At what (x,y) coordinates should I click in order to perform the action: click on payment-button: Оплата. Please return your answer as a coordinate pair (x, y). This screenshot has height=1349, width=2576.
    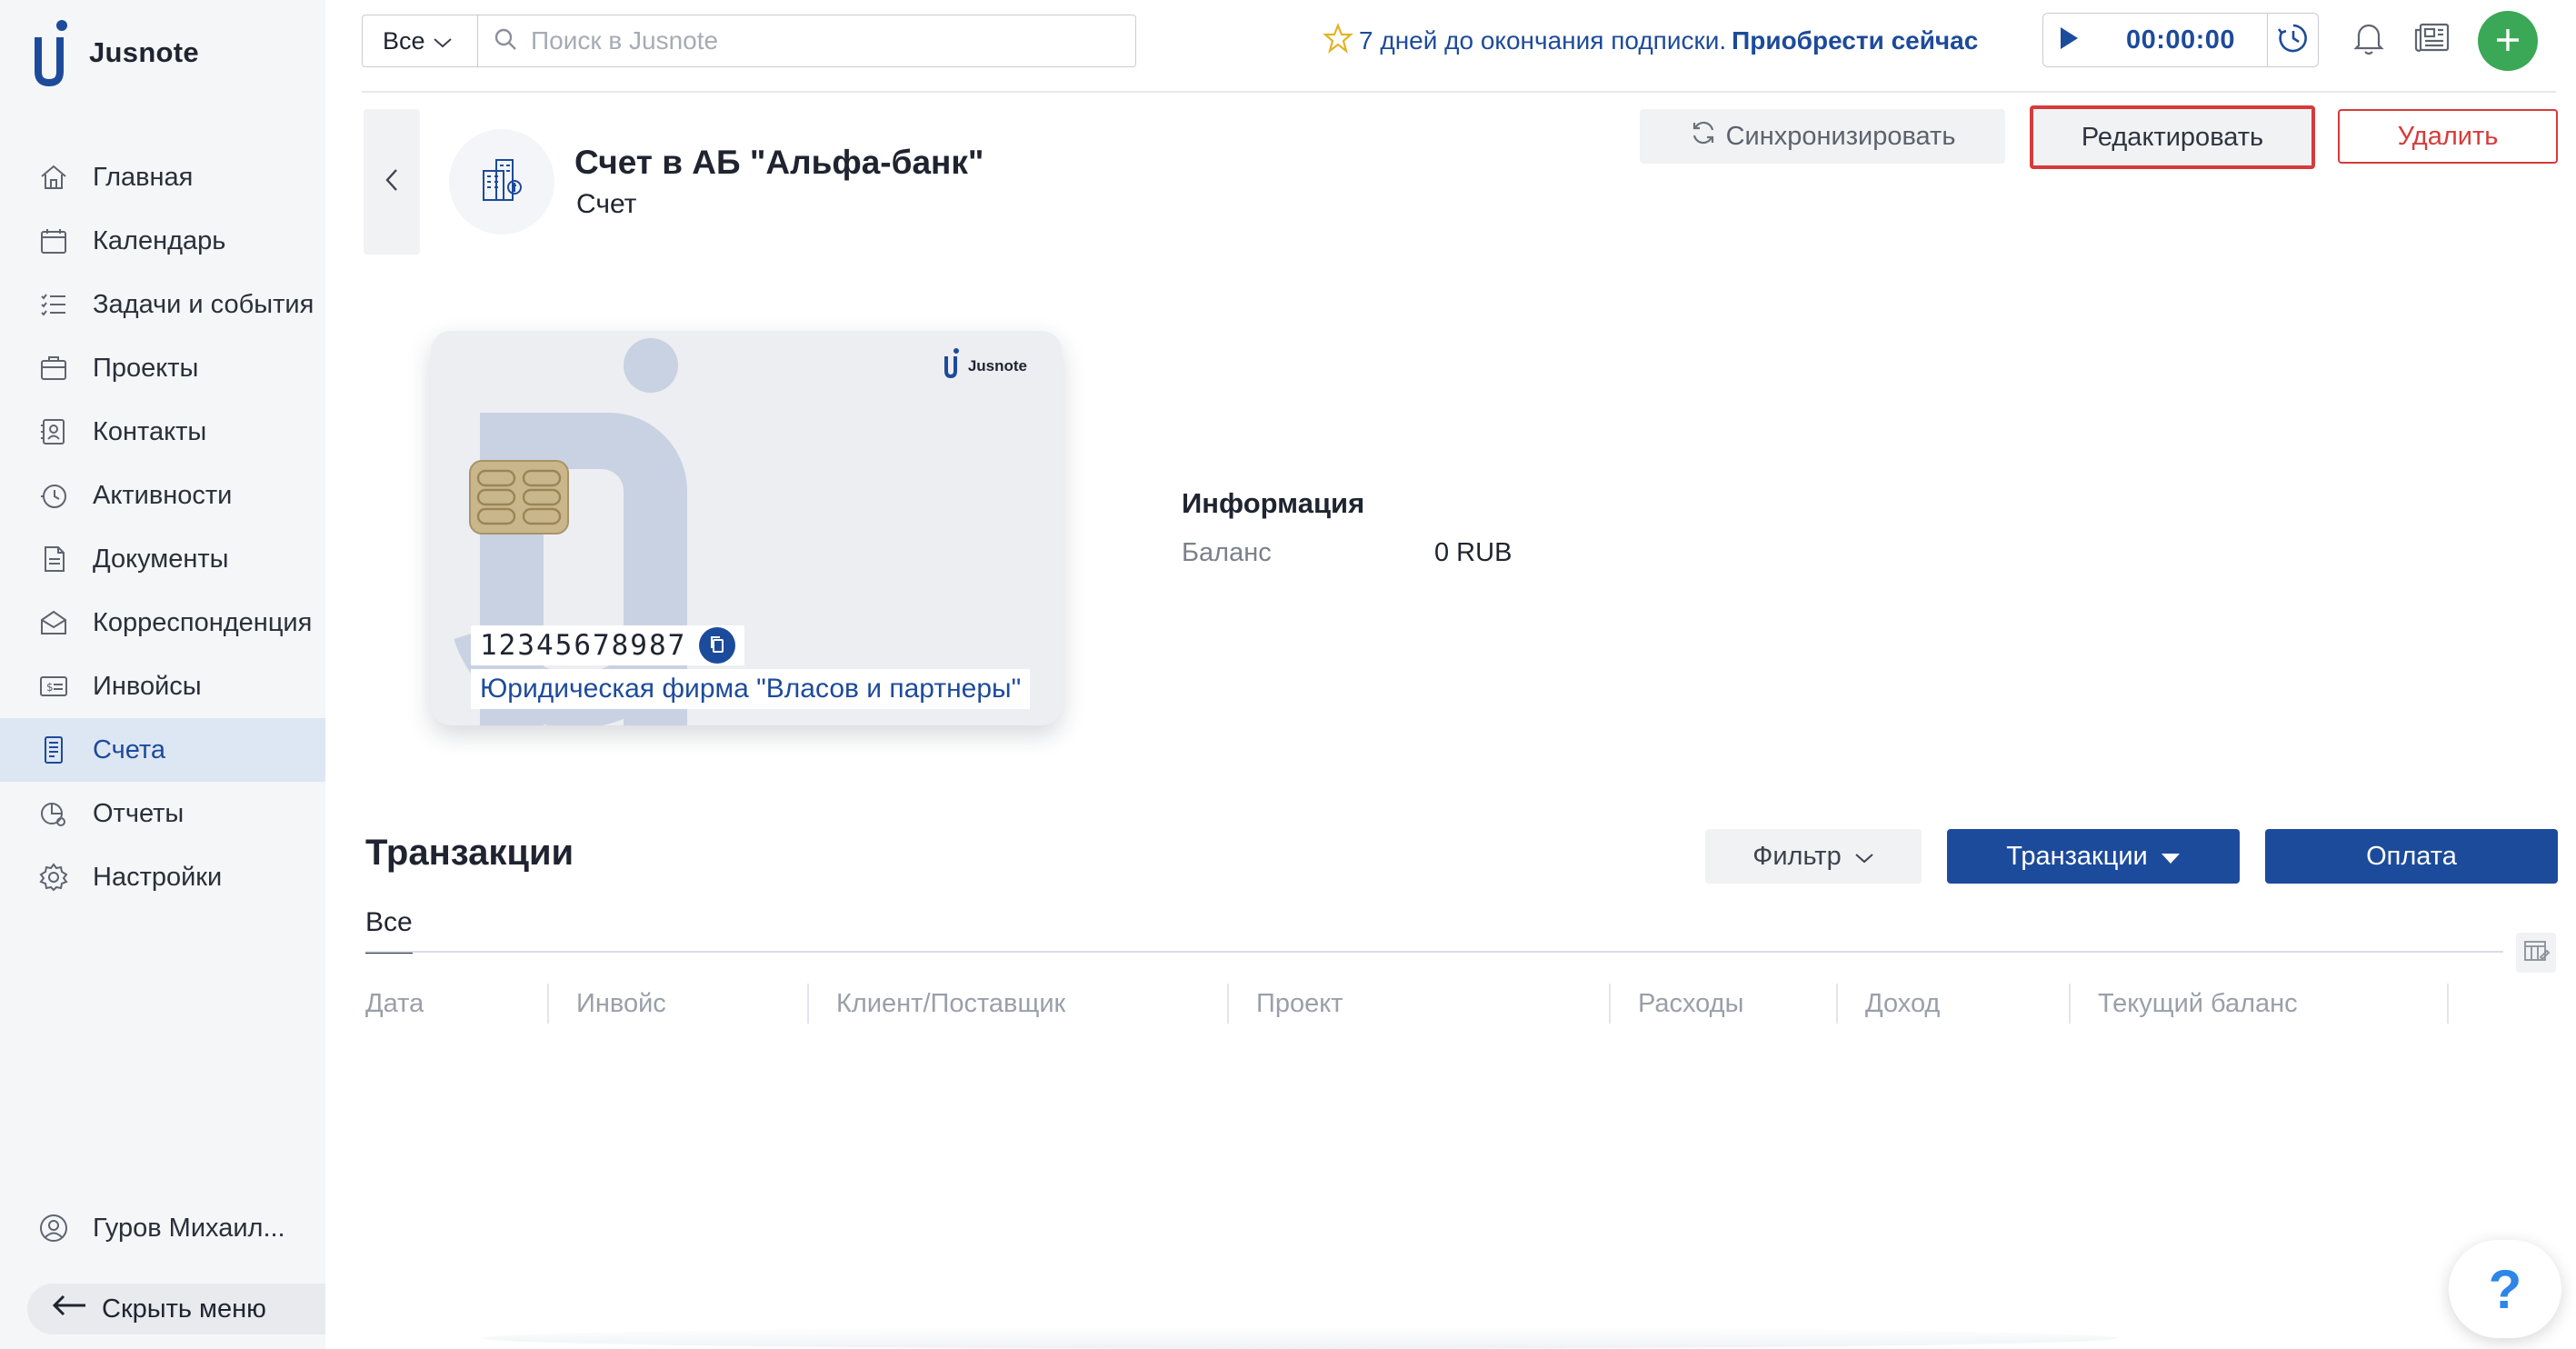
    Looking at the image, I should click on (2411, 856).